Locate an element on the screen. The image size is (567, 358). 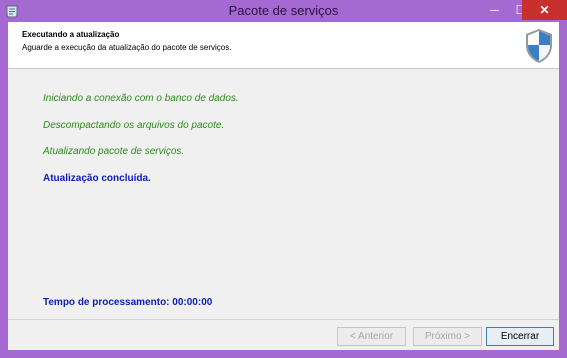
close-icon: ✕ is located at coordinates (544, 10).